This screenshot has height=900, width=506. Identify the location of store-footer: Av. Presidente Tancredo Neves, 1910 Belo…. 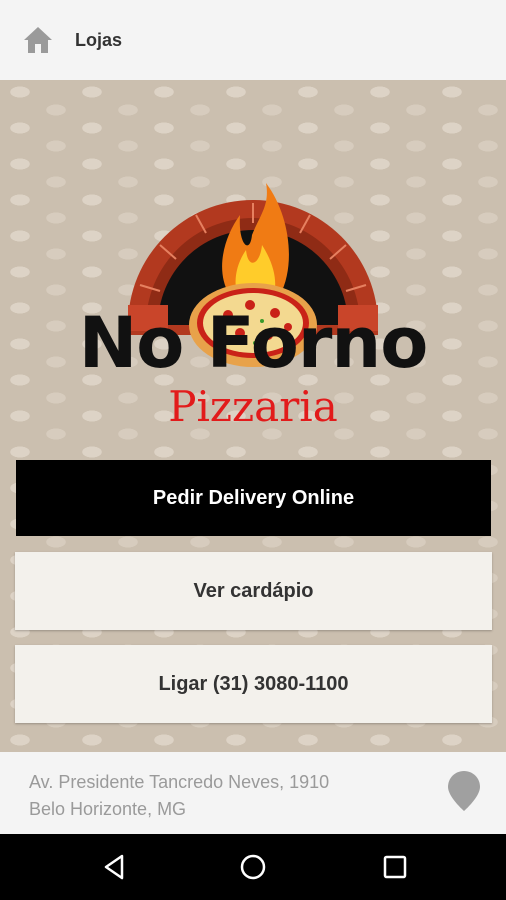
(253, 793).